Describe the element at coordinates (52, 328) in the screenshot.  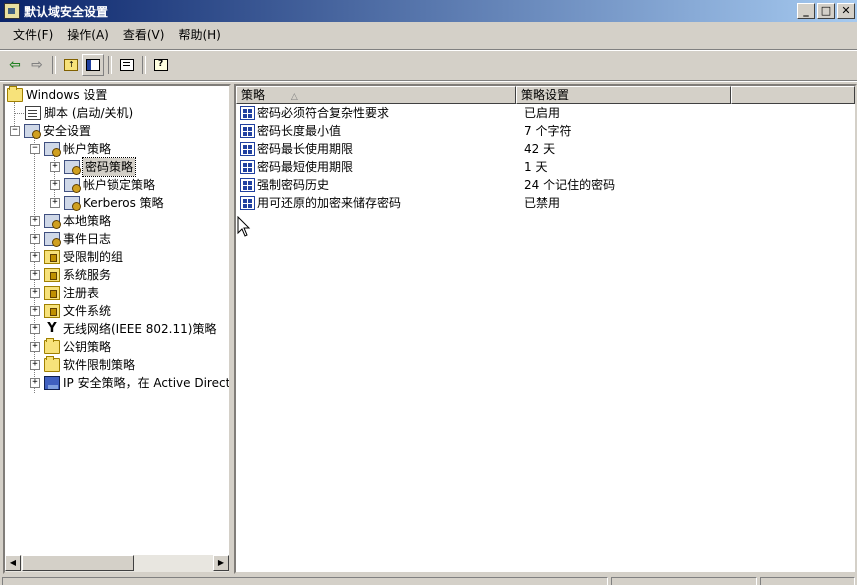
I see `antenna-icon: Y` at that location.